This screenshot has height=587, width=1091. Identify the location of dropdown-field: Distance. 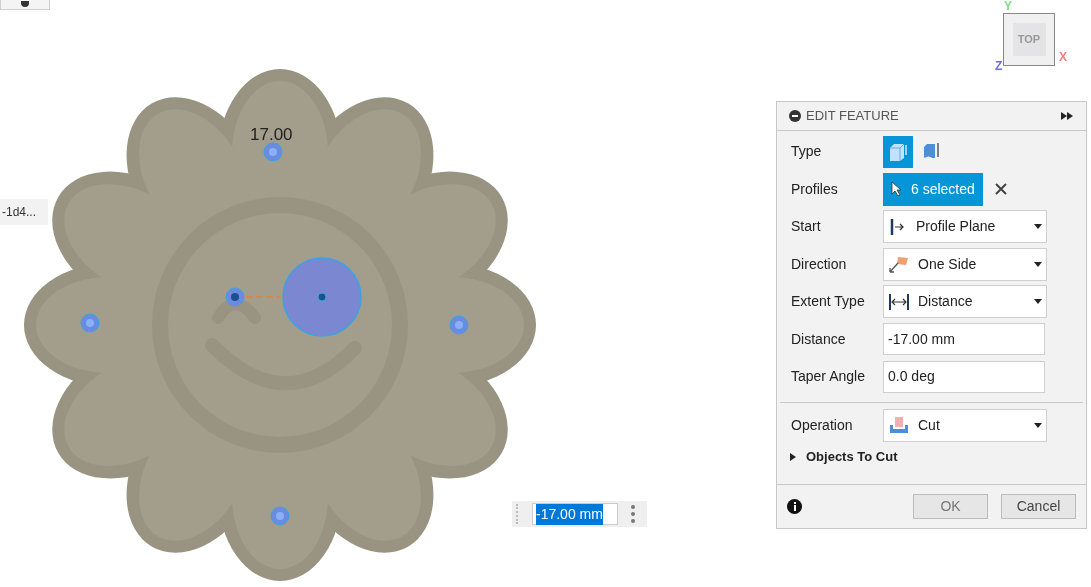
(965, 302).